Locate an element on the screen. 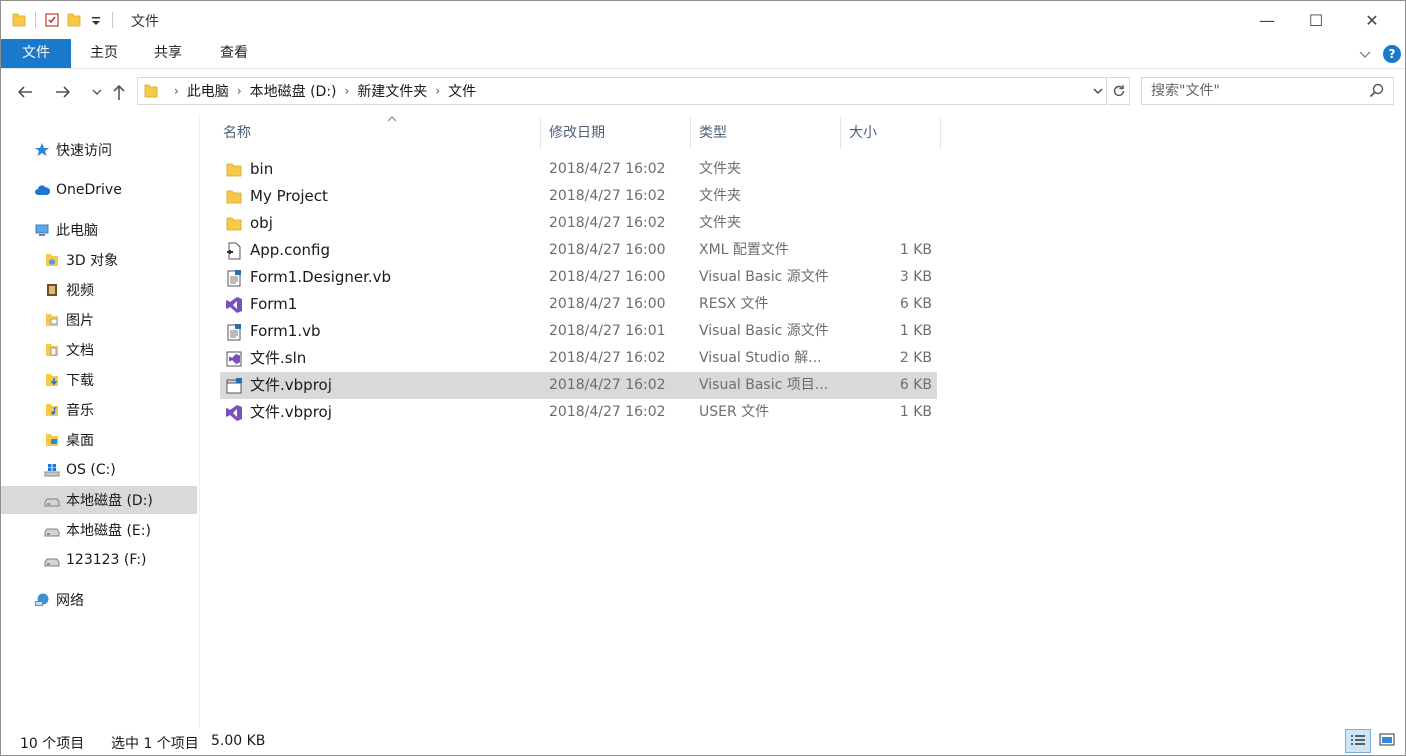  sidebar-item-network: 网络 is located at coordinates (99, 600).